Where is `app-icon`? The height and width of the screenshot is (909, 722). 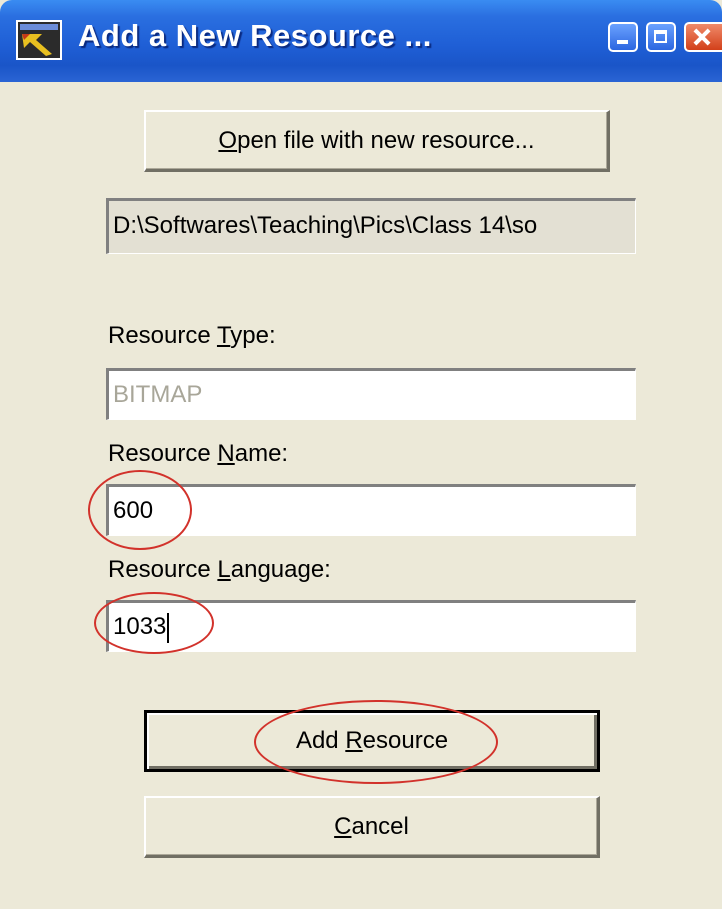
app-icon is located at coordinates (39, 40).